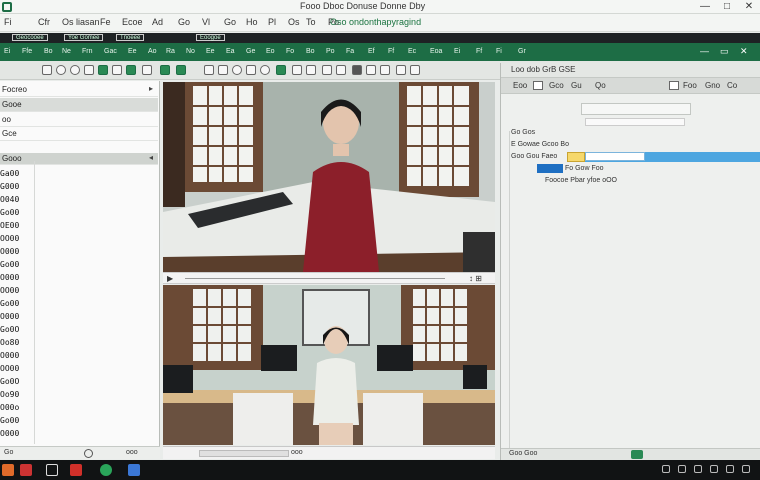  Describe the element at coordinates (674, 85) in the screenshot. I see `checkbox` at that location.